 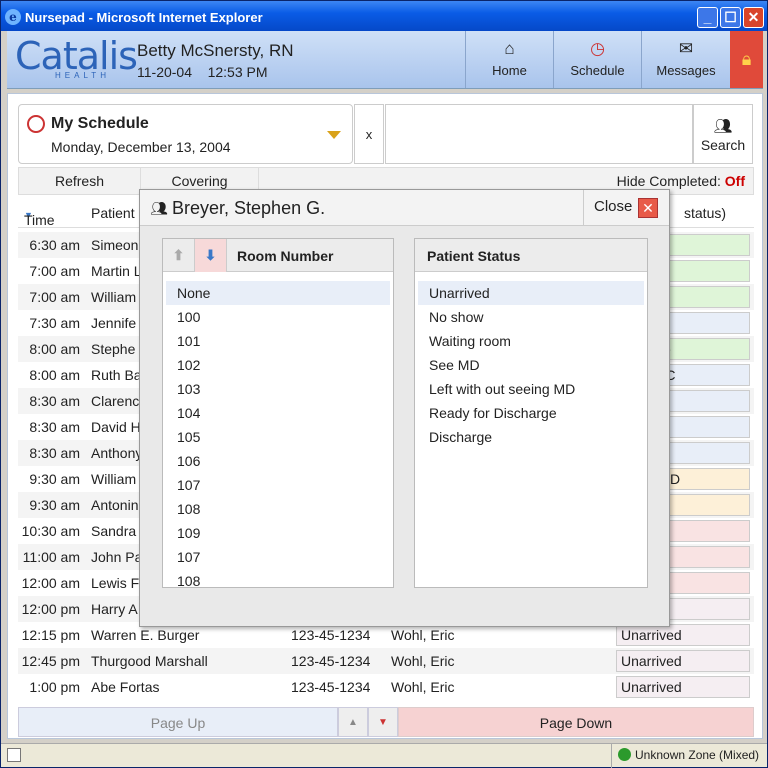 I want to click on close-icon: ✕, so click(x=648, y=208).